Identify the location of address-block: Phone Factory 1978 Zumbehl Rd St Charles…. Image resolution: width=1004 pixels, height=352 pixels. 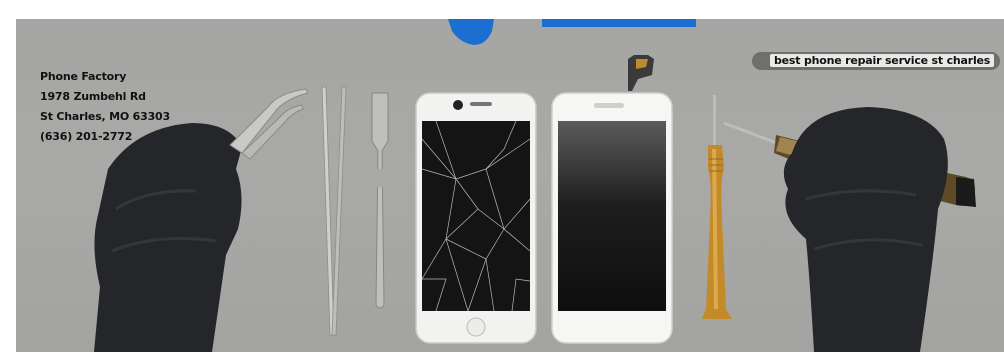
(105, 107).